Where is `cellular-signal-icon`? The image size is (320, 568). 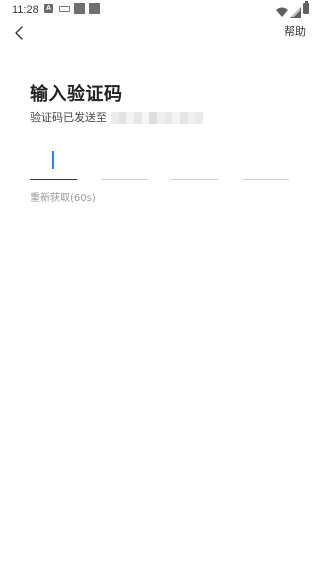
cellular-signal-icon is located at coordinates (295, 12).